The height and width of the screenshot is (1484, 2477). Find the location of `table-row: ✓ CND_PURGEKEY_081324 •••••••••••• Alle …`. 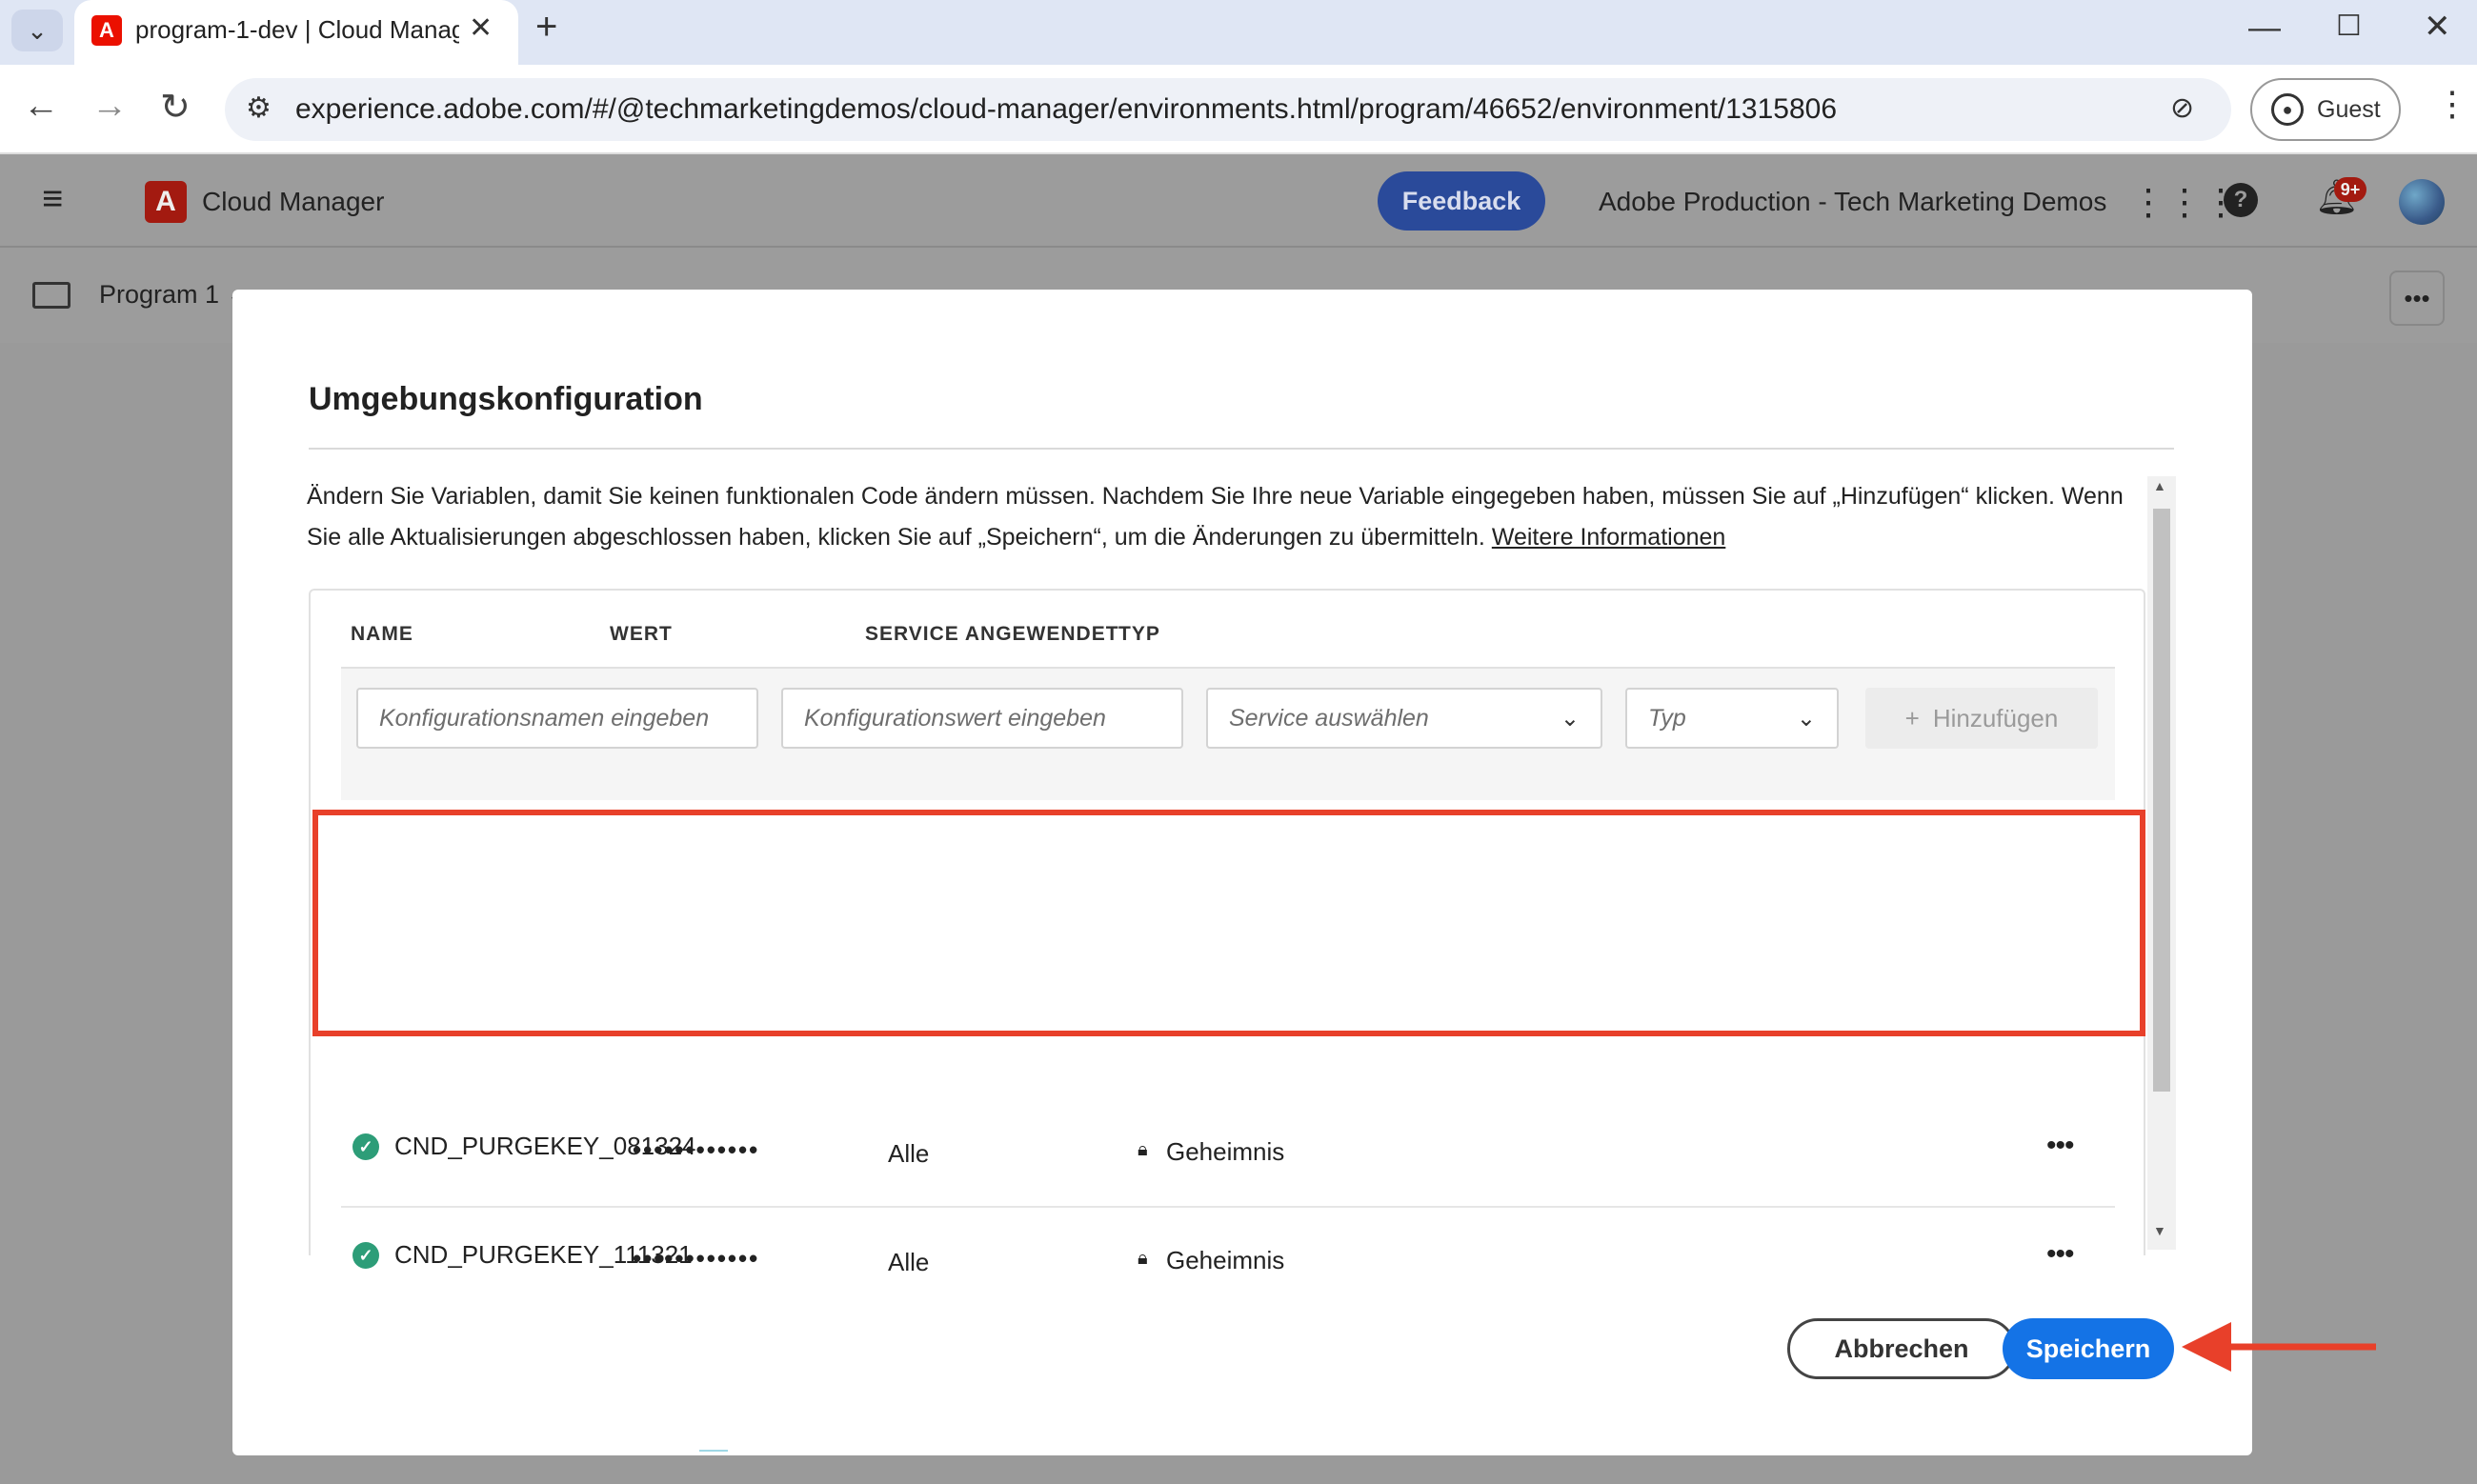

table-row: ✓ CND_PURGEKEY_081324 •••••••••••• Alle … is located at coordinates (1228, 1153).